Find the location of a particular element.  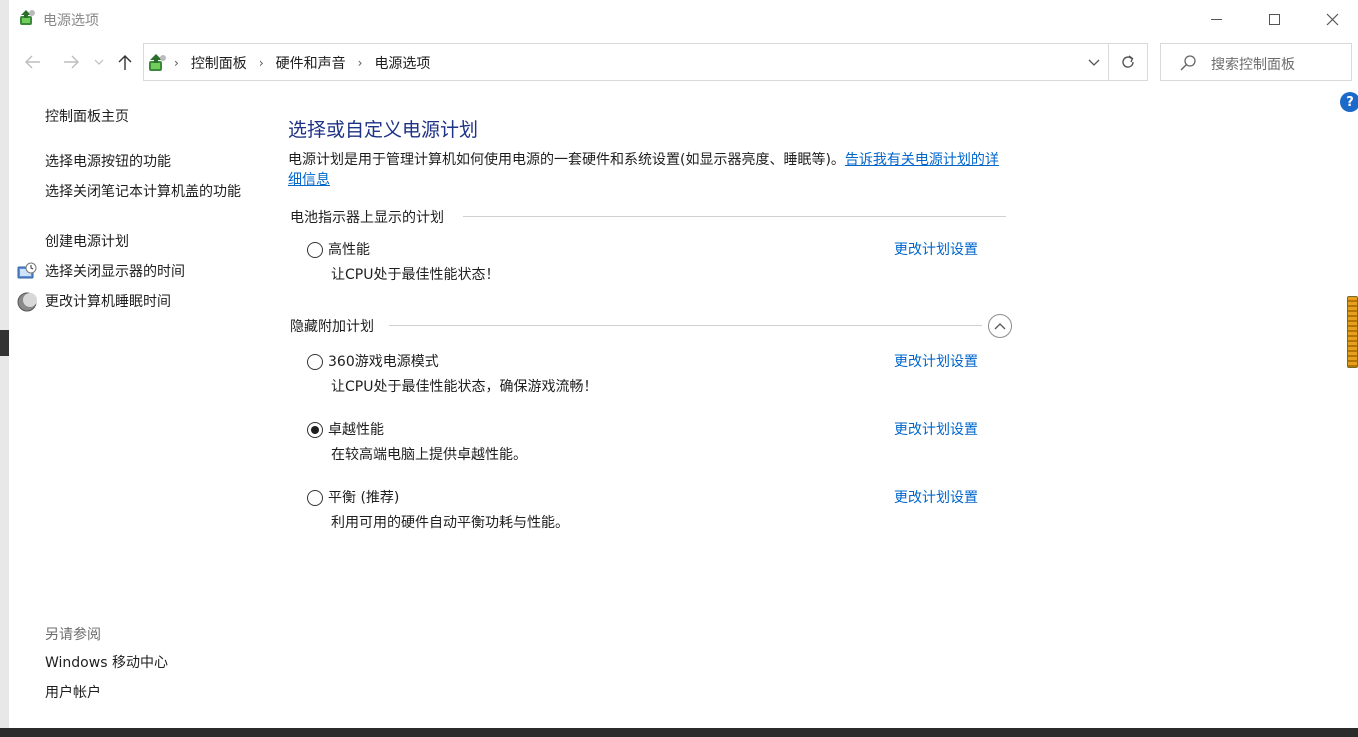

power-options-app-icon is located at coordinates (27, 17).